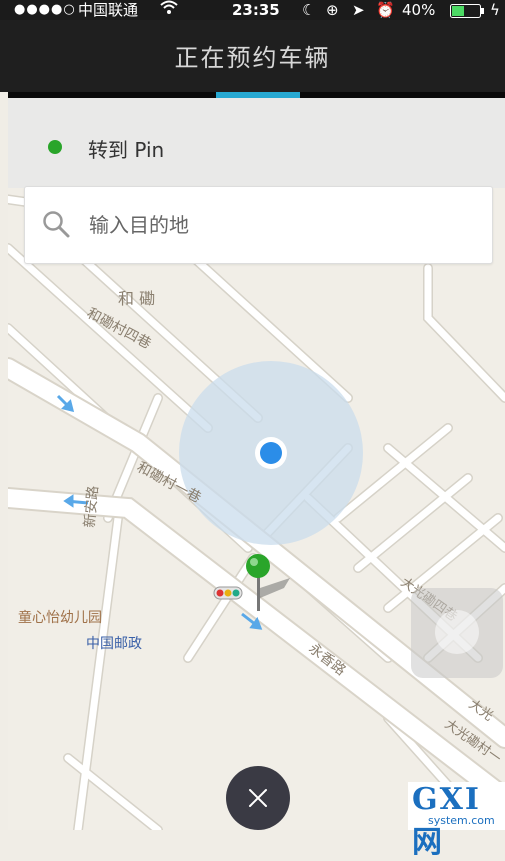  I want to click on alarm-icon: ⏰, so click(385, 10).